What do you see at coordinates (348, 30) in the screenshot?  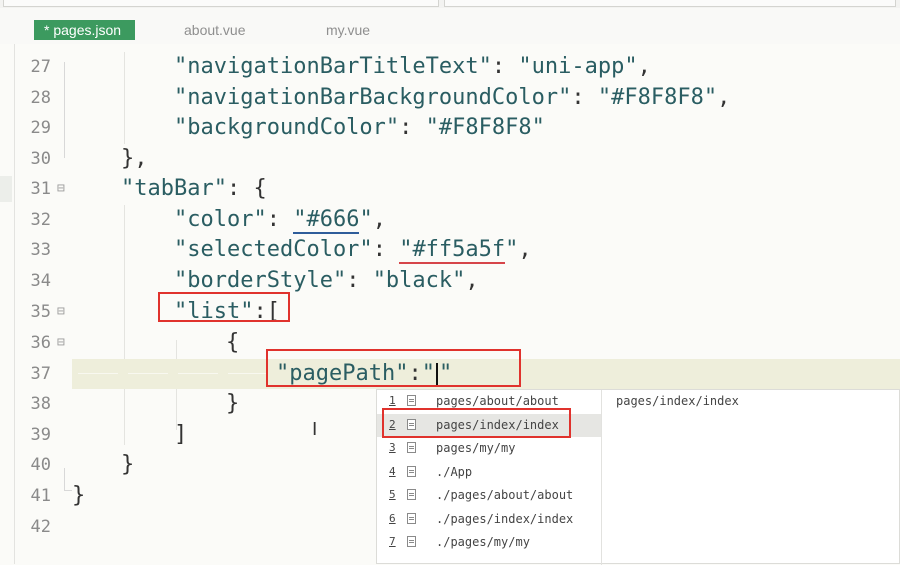 I see `tab-my-vue: my.vue` at bounding box center [348, 30].